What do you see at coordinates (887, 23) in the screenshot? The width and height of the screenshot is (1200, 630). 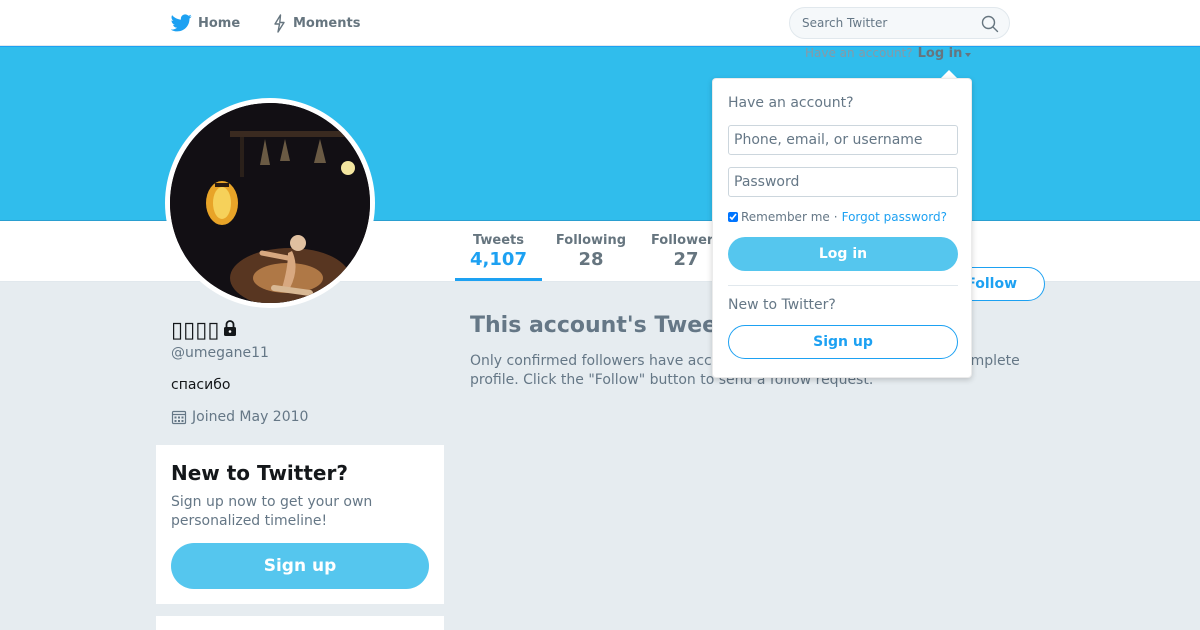 I see `search-input` at bounding box center [887, 23].